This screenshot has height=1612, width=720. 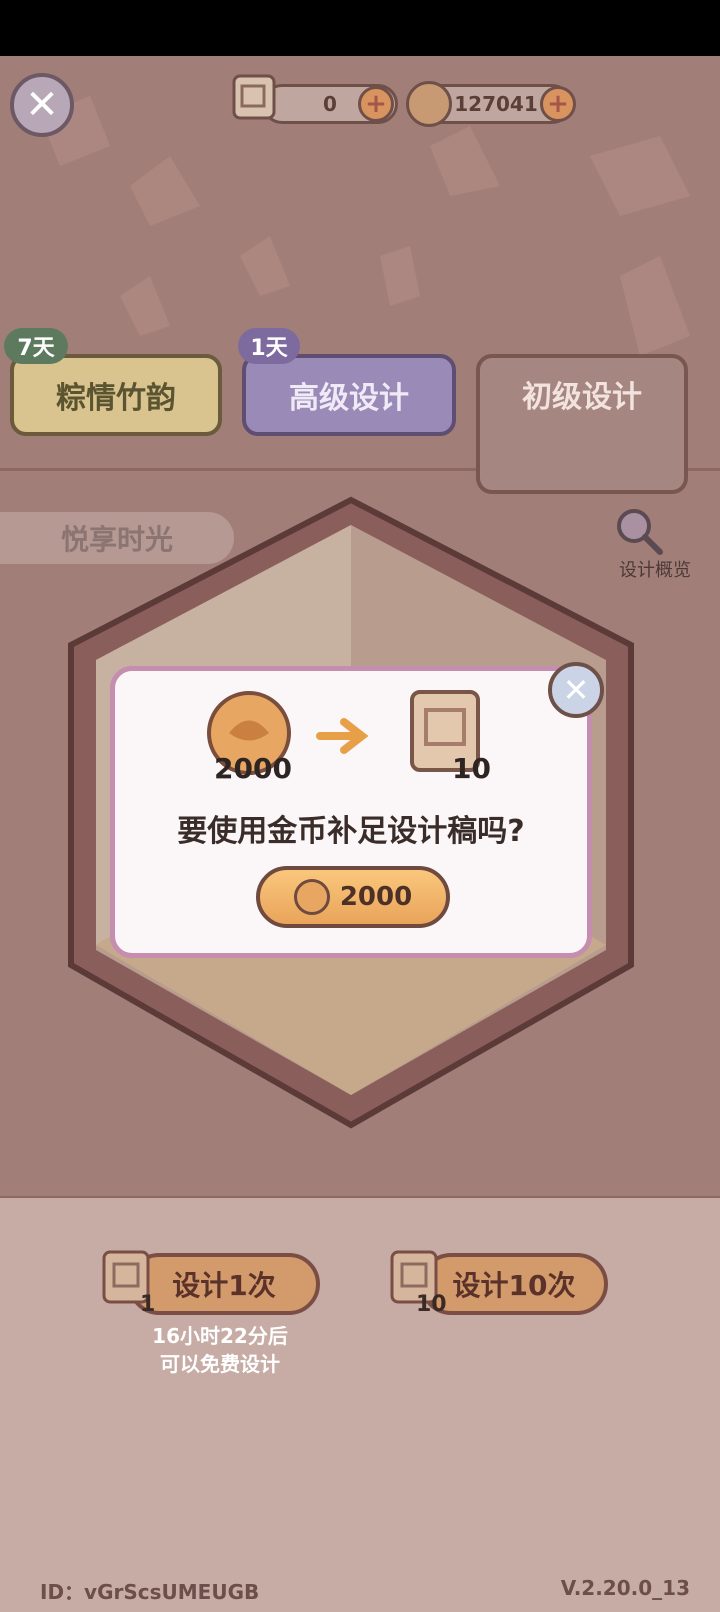 I want to click on design-scroll-icon, so click(x=254, y=97).